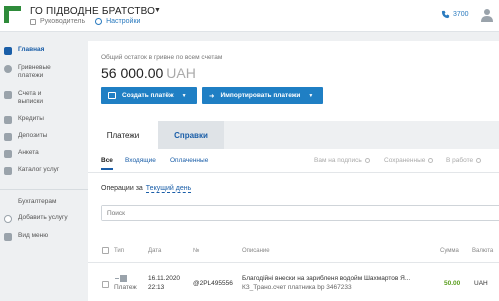  Describe the element at coordinates (487, 15) in the screenshot. I see `user-icon` at that location.